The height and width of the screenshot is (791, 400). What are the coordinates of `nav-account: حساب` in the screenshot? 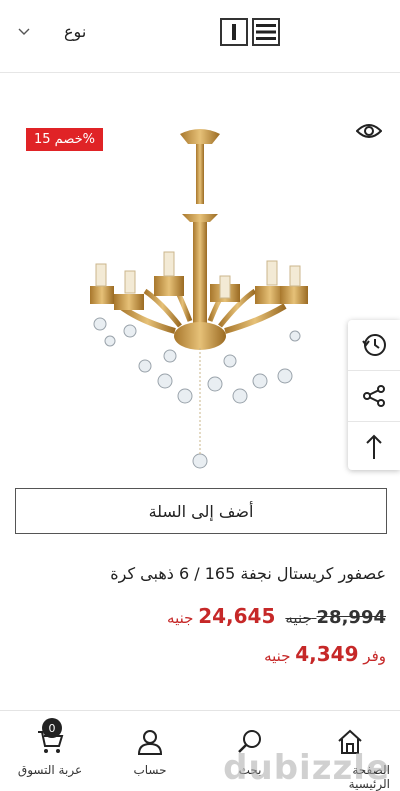 It's located at (150, 752).